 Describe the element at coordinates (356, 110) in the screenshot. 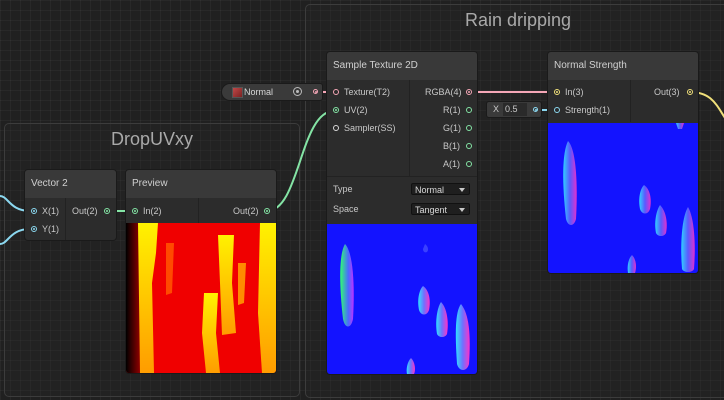

I see `input-uv-label: UV(2)` at that location.